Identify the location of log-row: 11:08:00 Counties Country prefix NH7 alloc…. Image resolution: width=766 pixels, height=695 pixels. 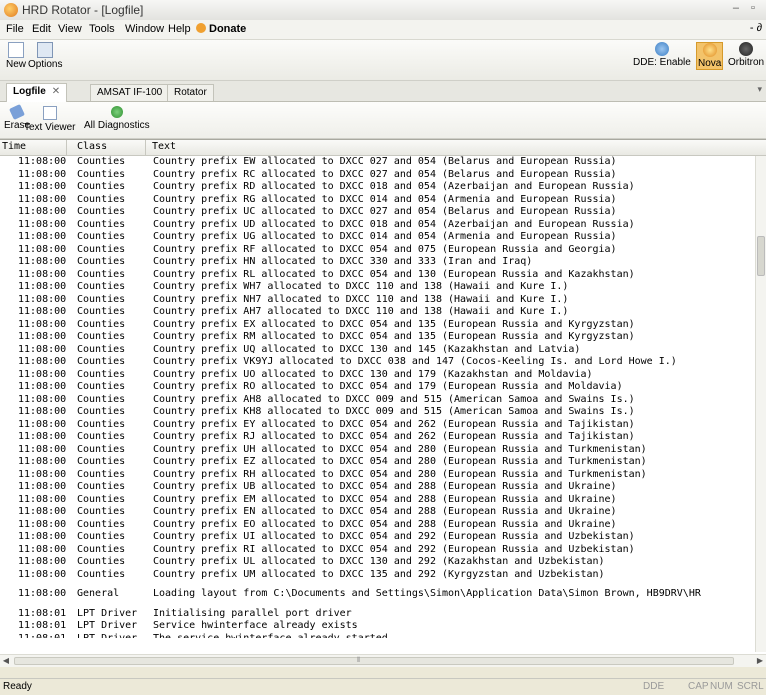
(378, 300).